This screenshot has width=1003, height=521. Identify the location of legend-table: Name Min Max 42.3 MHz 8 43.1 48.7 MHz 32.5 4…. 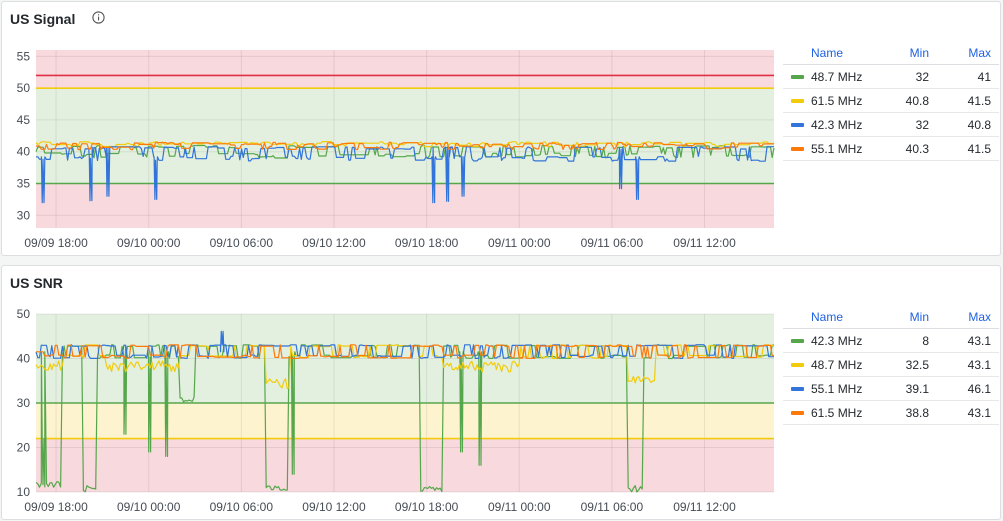
(891, 365).